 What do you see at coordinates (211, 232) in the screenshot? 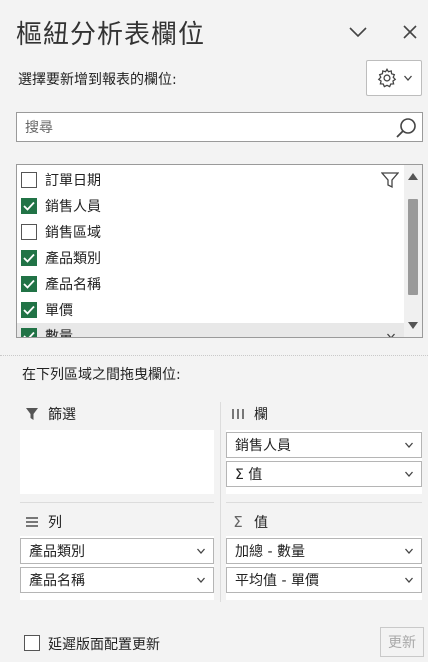
I see `field-item-sales-region: 銷售區域` at bounding box center [211, 232].